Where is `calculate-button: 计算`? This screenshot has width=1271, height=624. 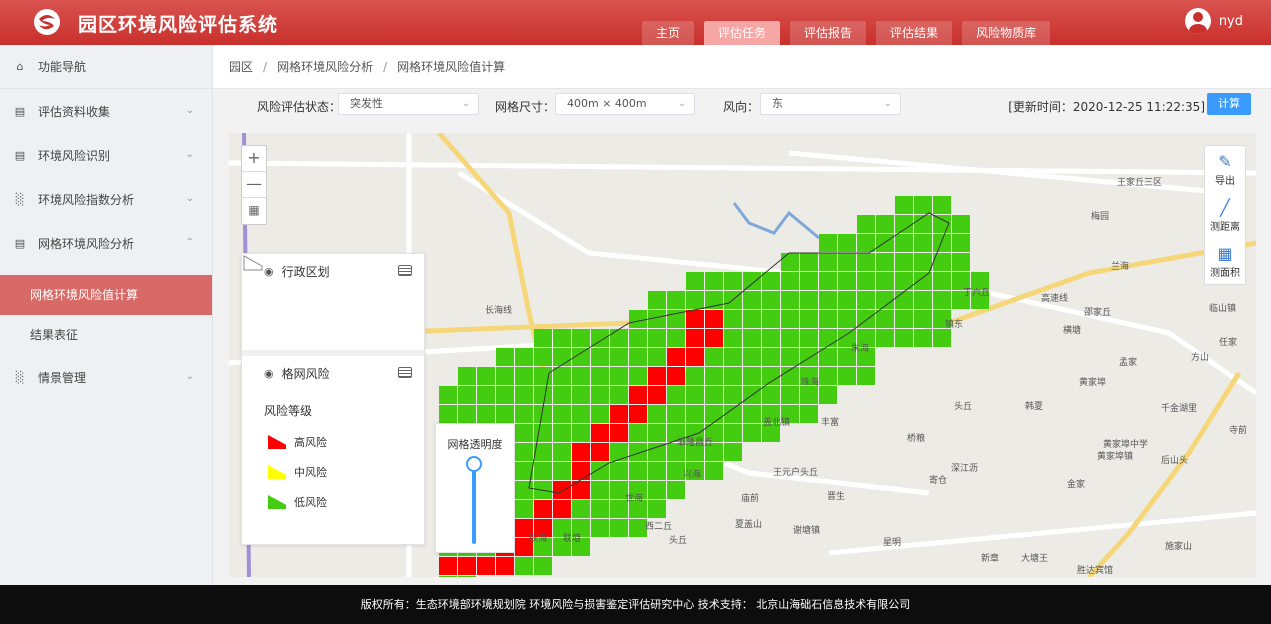 calculate-button: 计算 is located at coordinates (1229, 104).